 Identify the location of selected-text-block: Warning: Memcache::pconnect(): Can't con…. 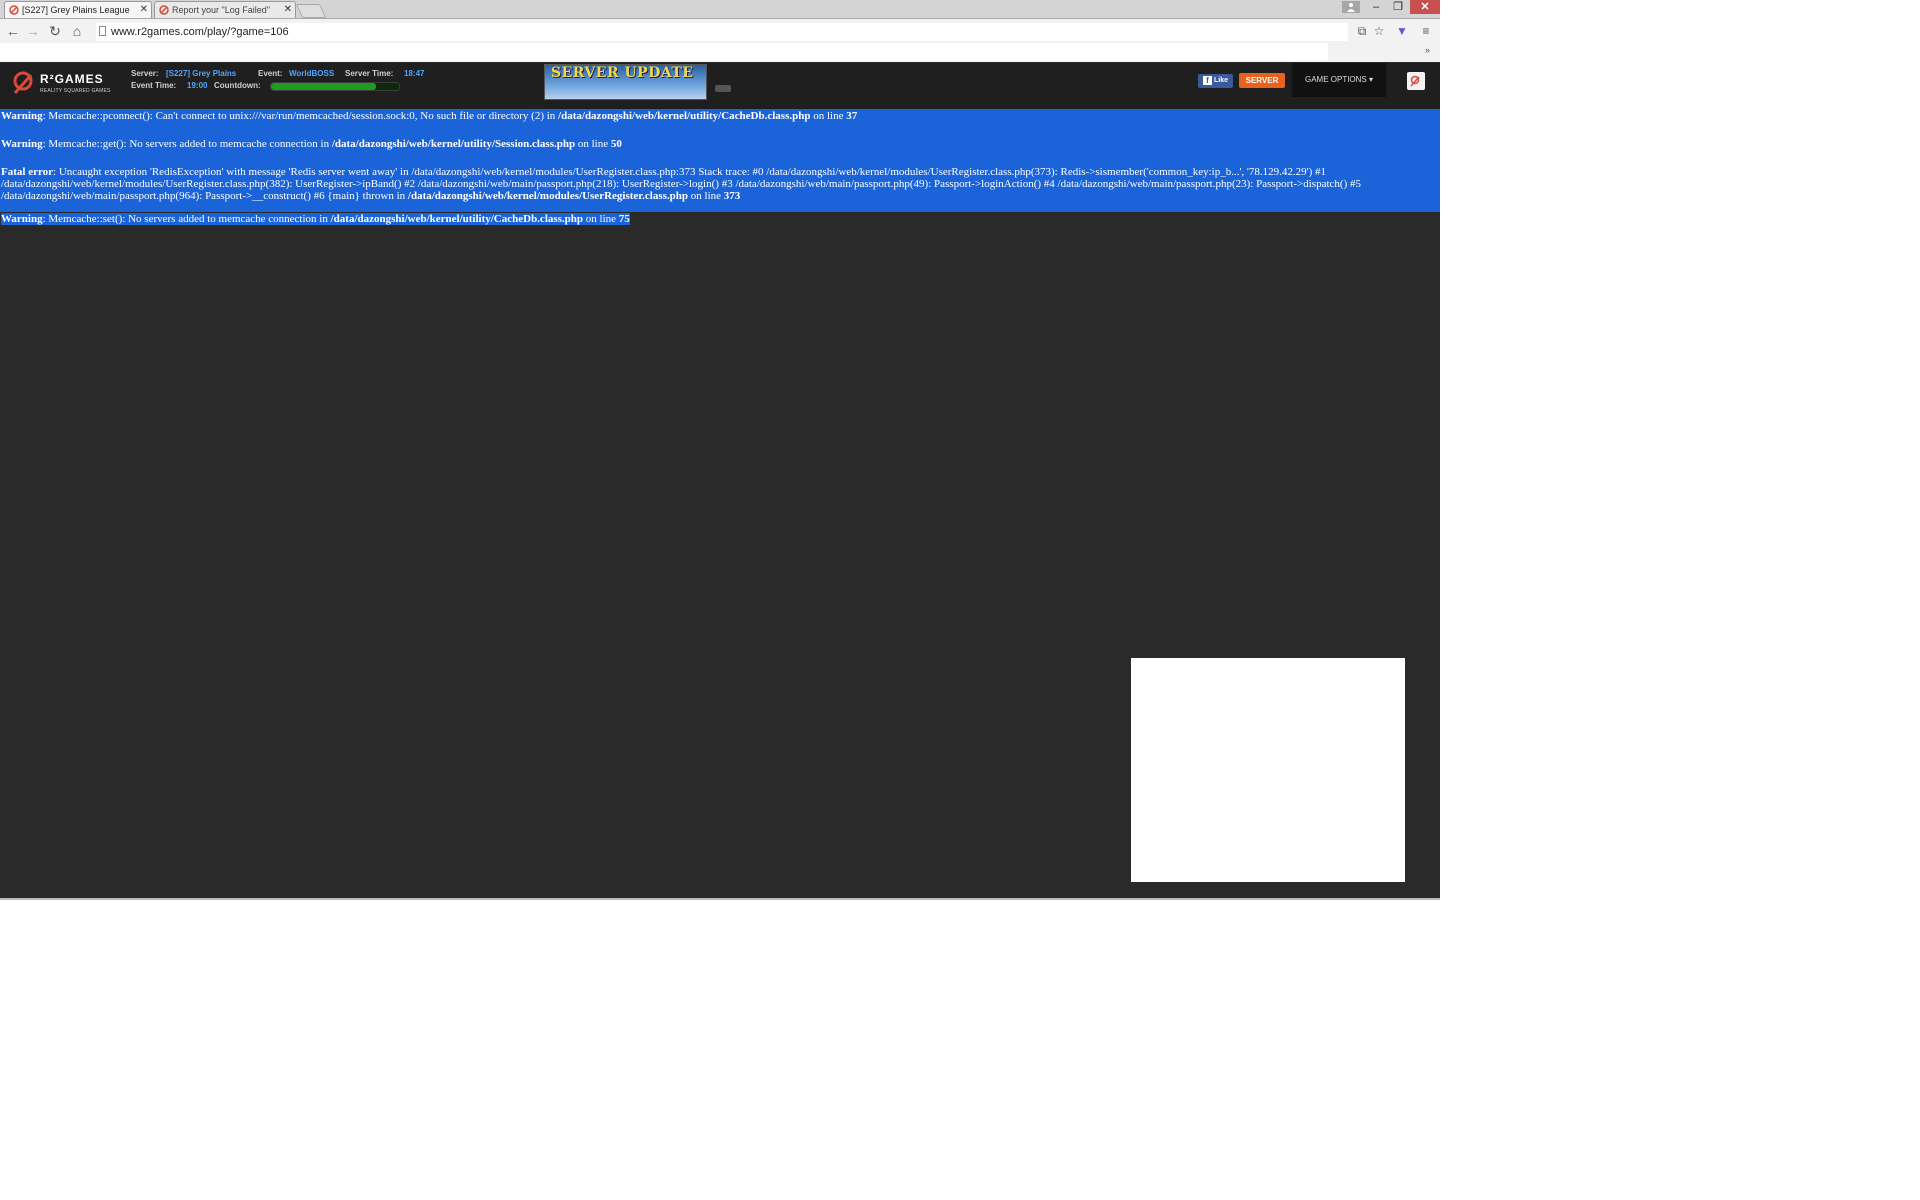
(720, 160).